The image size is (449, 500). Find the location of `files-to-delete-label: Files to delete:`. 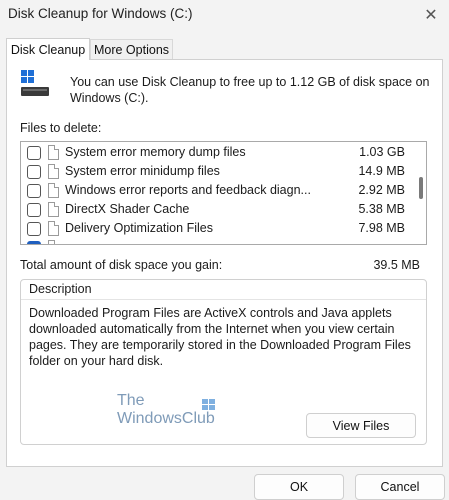

files-to-delete-label: Files to delete: is located at coordinates (61, 128).